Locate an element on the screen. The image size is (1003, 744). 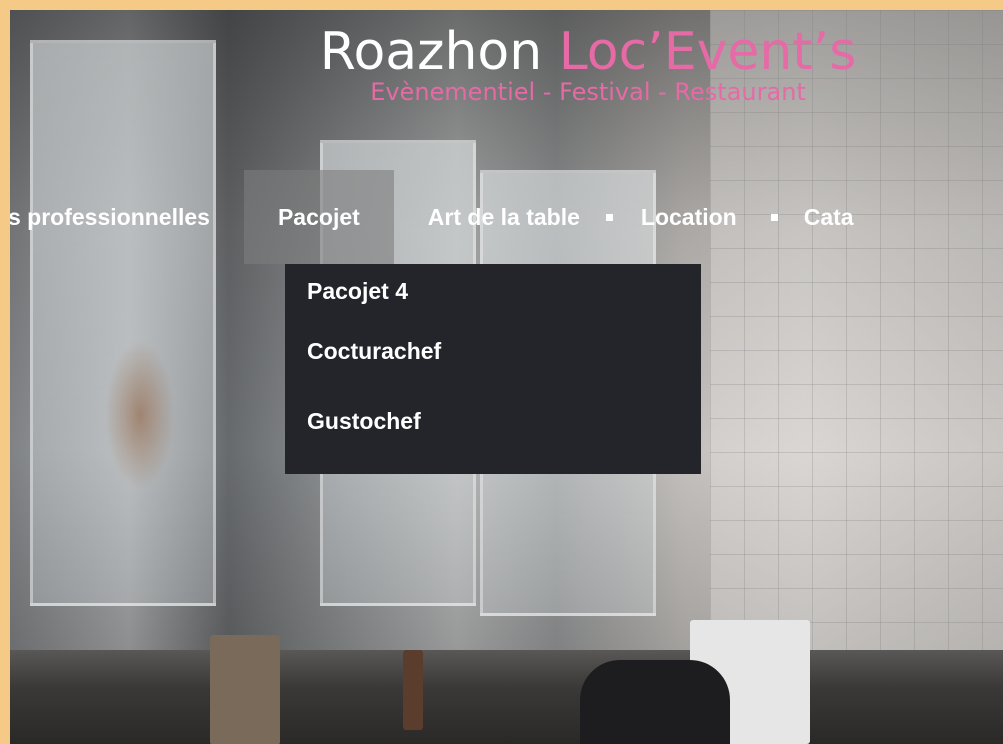
pacojet-dropdown-menu: Pacojet 4 Cocturachef Gustochef is located at coordinates (493, 369).